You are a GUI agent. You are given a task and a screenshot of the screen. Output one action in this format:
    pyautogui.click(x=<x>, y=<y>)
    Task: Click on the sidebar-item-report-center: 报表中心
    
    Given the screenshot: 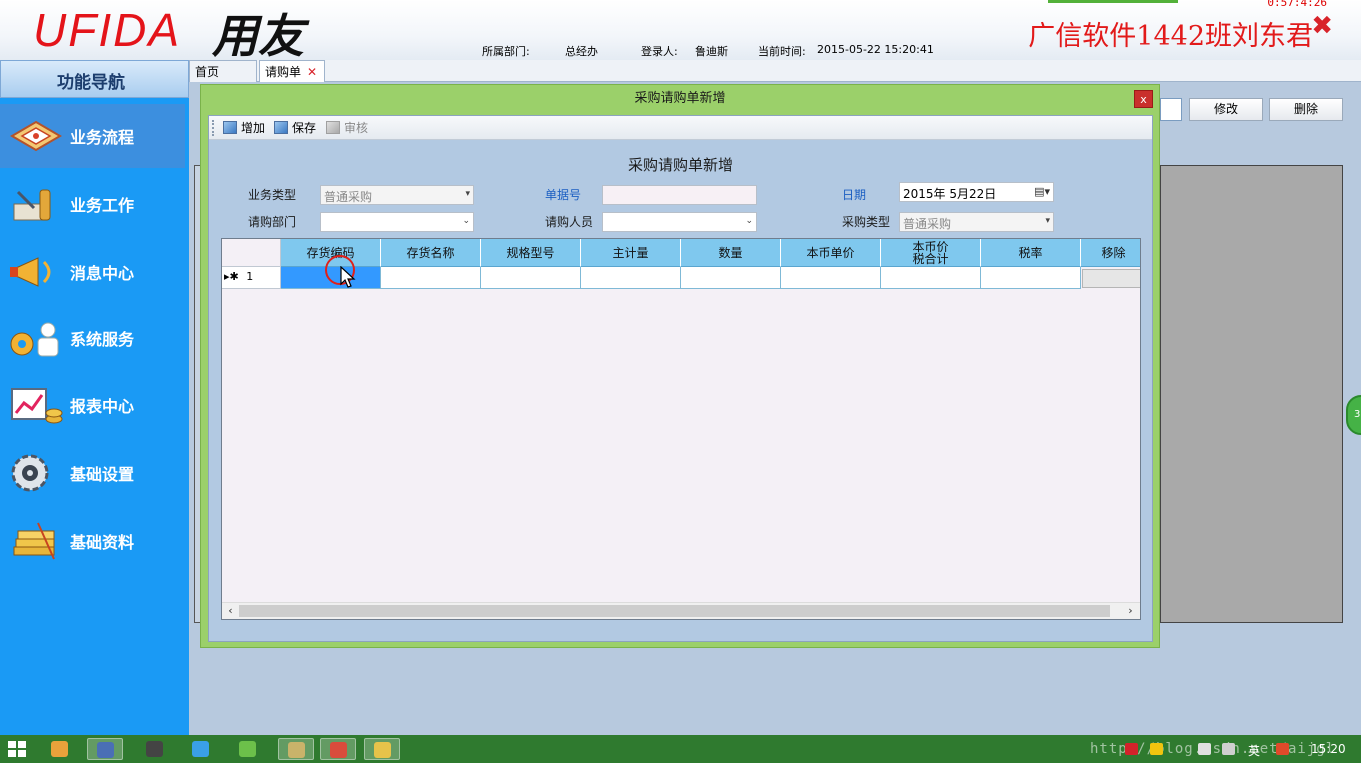 What is the action you would take?
    pyautogui.click(x=92, y=405)
    